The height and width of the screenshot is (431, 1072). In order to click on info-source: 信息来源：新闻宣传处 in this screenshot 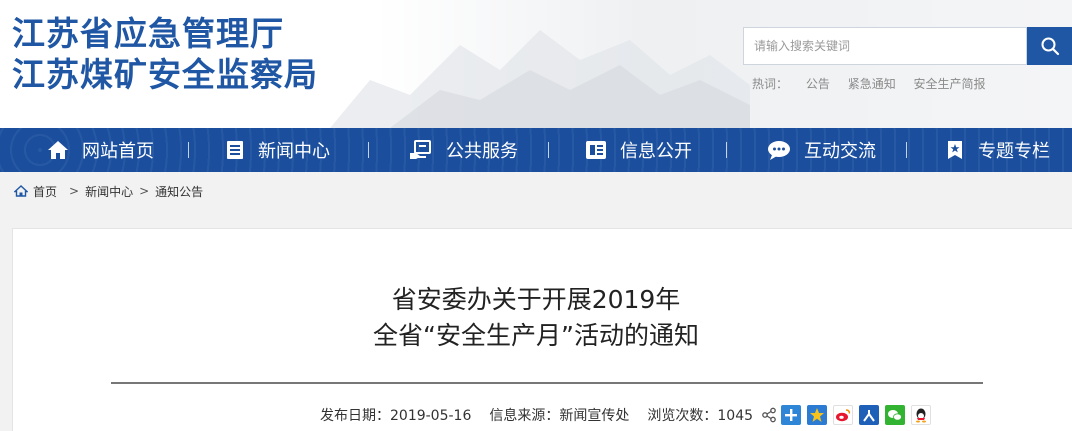, I will do `click(559, 416)`.